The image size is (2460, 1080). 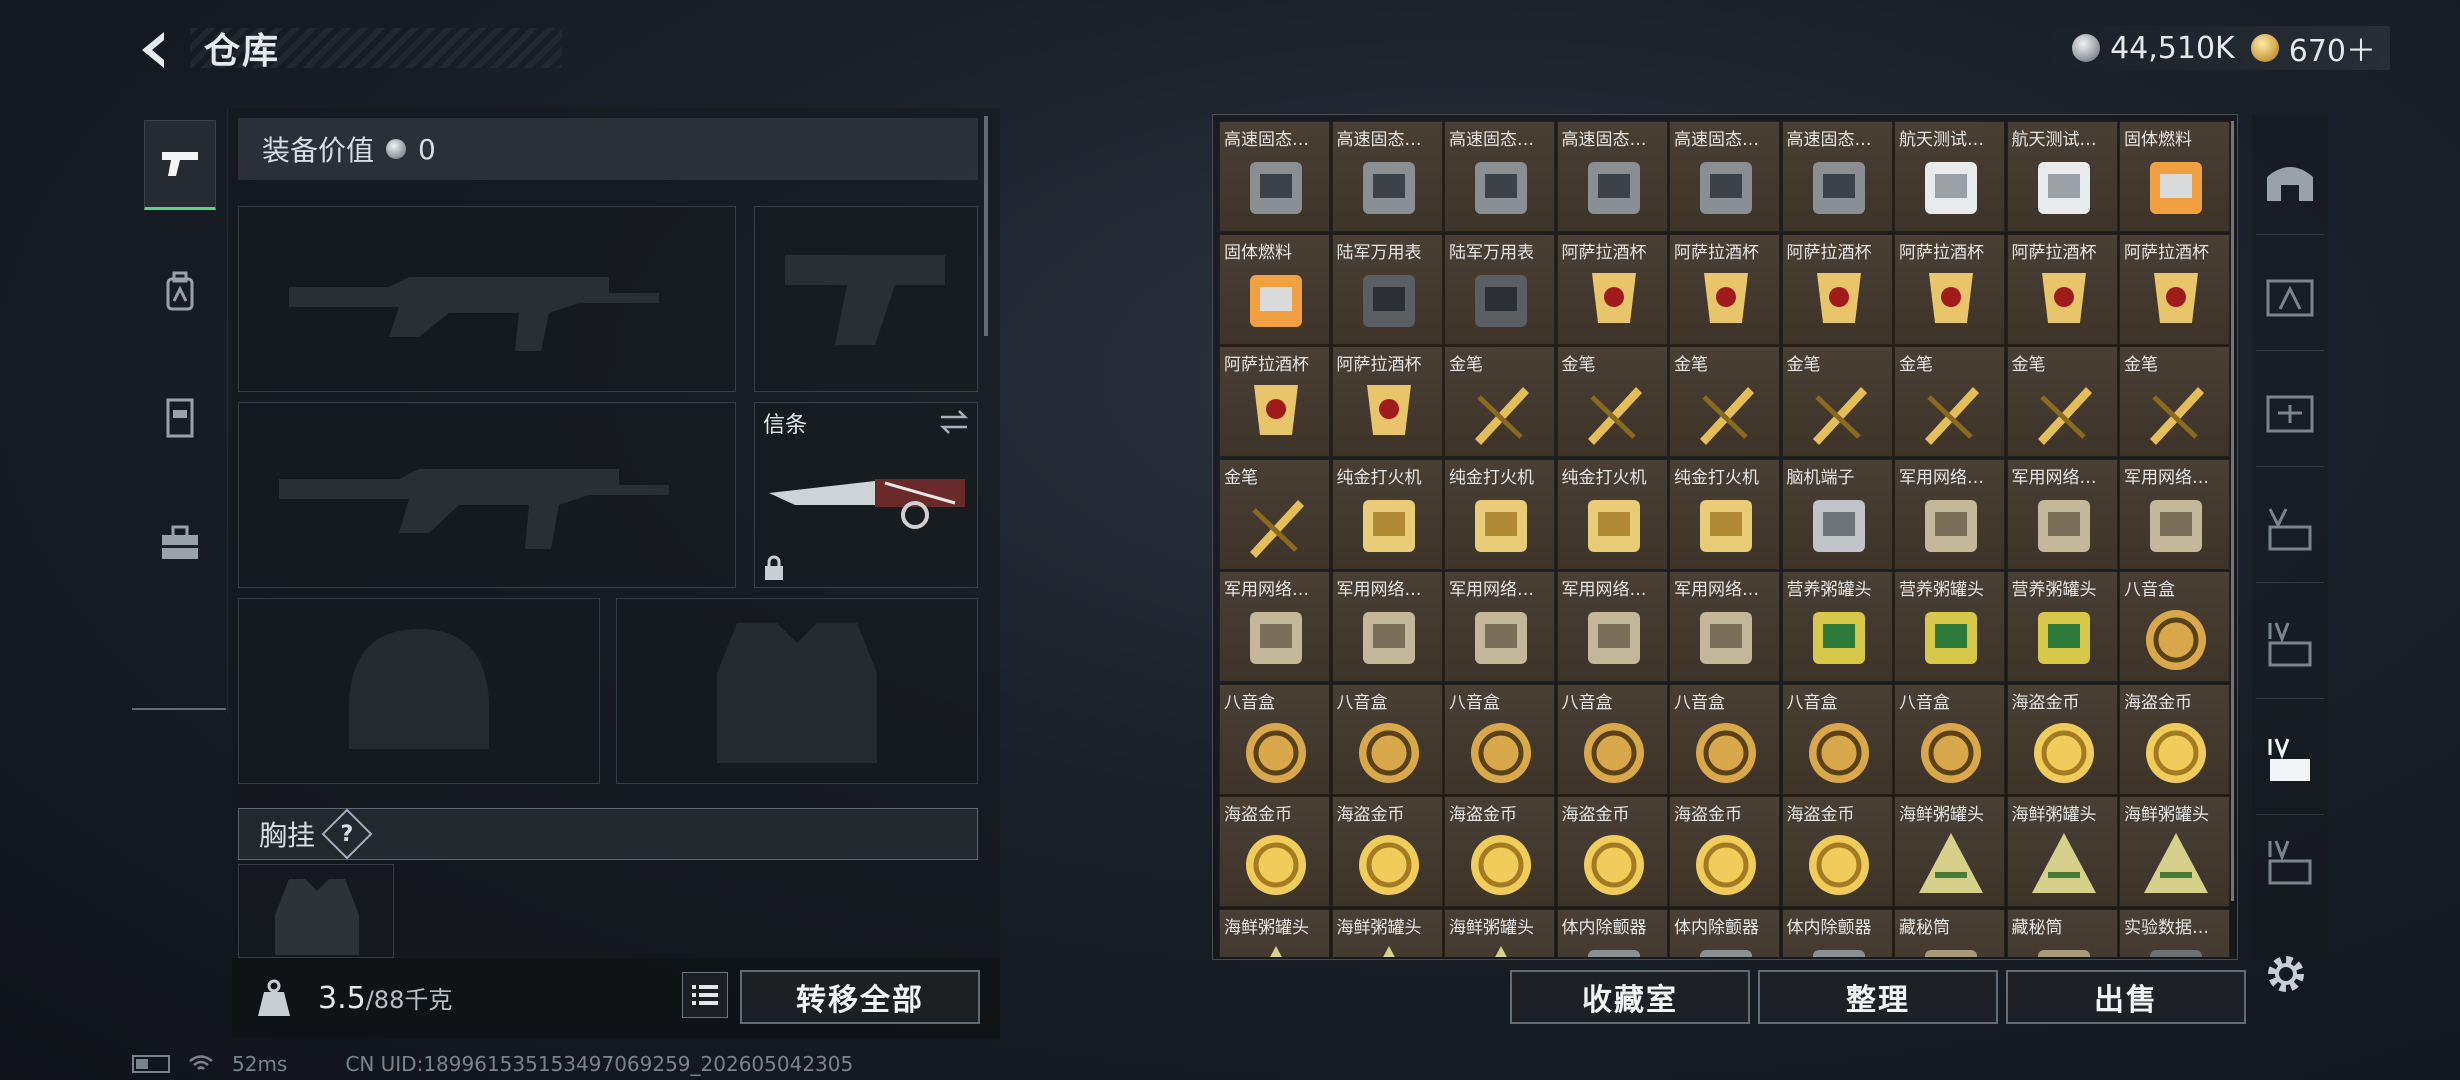 I want to click on storage-item: 脑机端子, so click(x=1837, y=514).